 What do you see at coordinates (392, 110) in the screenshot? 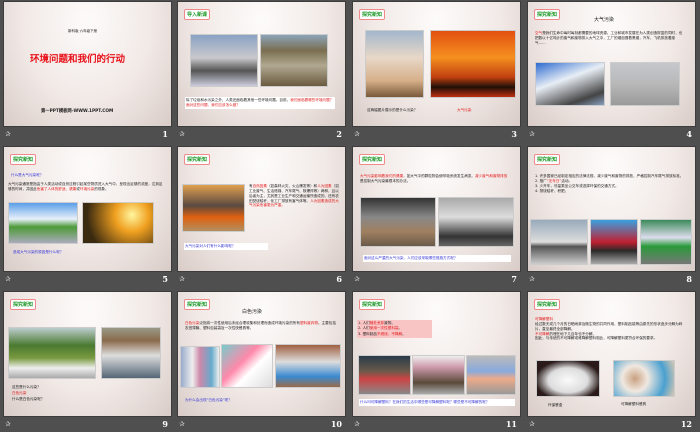
I see `question: 这两幅图片展示的是什么污染？` at bounding box center [392, 110].